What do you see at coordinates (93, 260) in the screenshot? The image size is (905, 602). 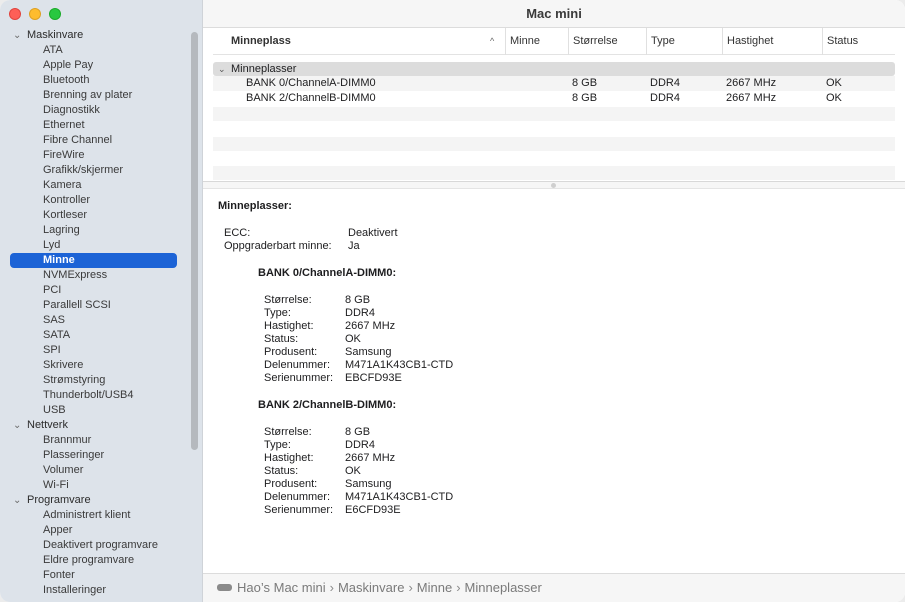 I see `sidebar-item: Minne` at bounding box center [93, 260].